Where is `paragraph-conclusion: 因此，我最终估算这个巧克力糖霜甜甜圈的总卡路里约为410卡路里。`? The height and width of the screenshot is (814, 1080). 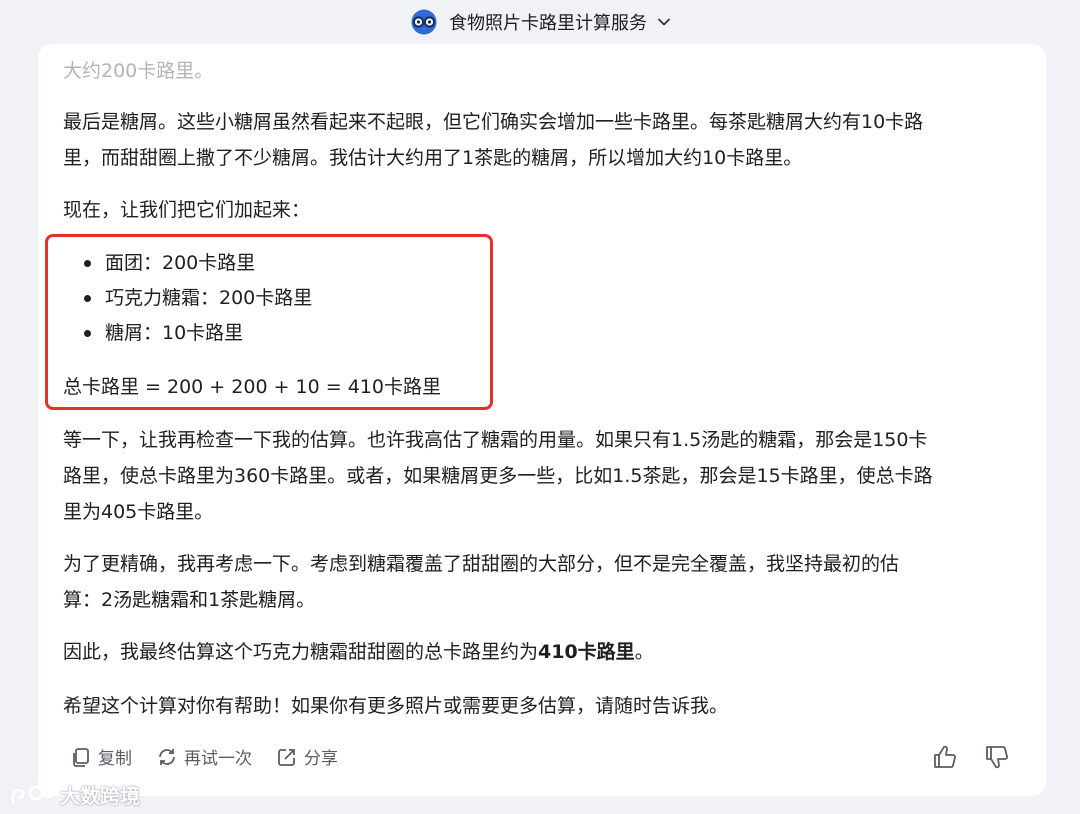
paragraph-conclusion: 因此，我最终估算这个巧克力糖霜甜甜圈的总卡路里约为410卡路里。 is located at coordinates (358, 652).